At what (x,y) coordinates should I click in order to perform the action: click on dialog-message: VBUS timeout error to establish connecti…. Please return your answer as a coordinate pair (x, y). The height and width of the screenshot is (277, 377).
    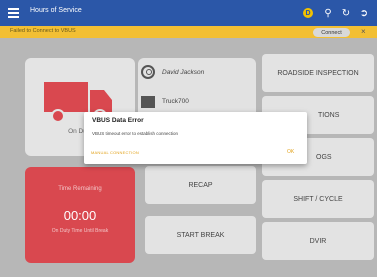
    Looking at the image, I should click on (135, 133).